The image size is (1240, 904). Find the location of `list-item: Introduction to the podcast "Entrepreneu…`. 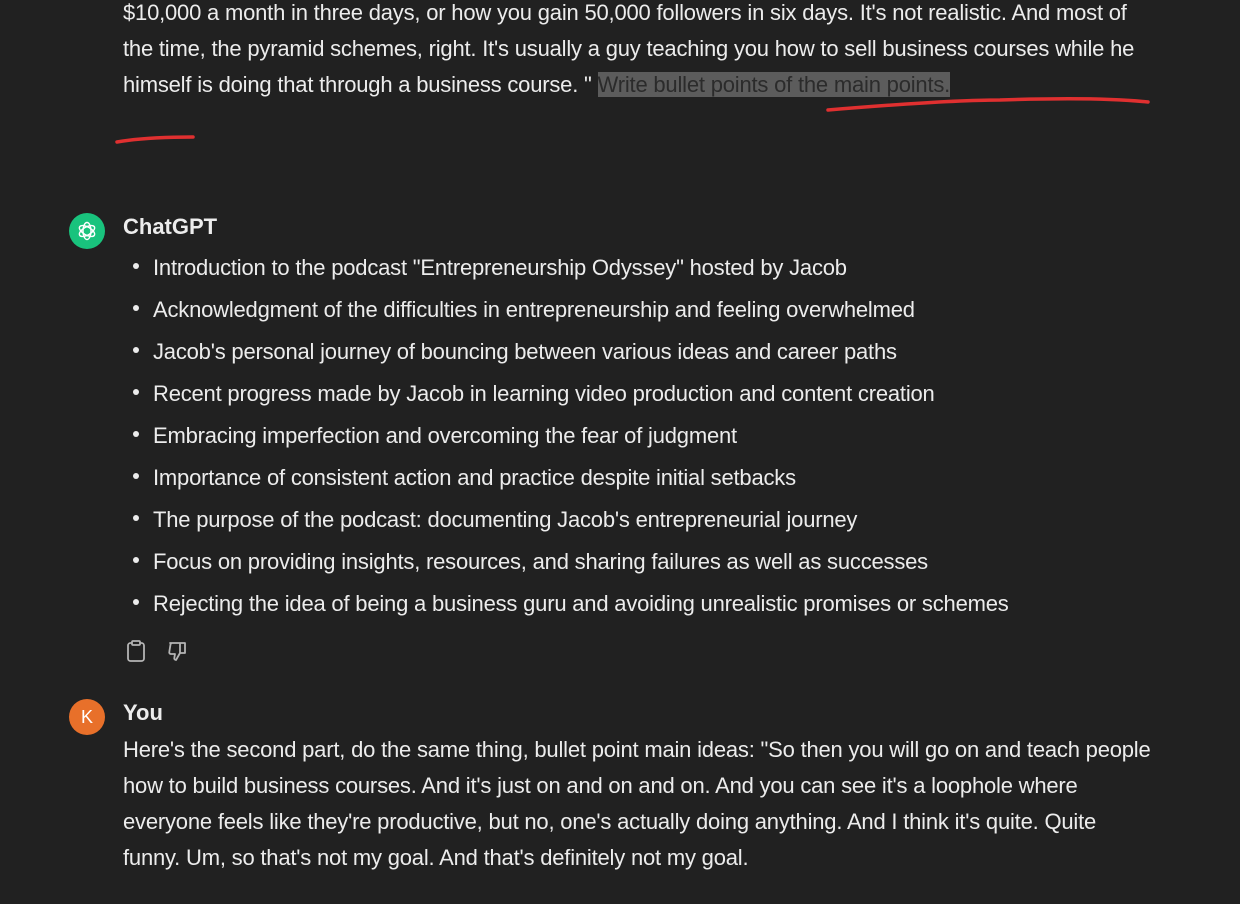

list-item: Introduction to the podcast "Entrepreneu… is located at coordinates (566, 270).